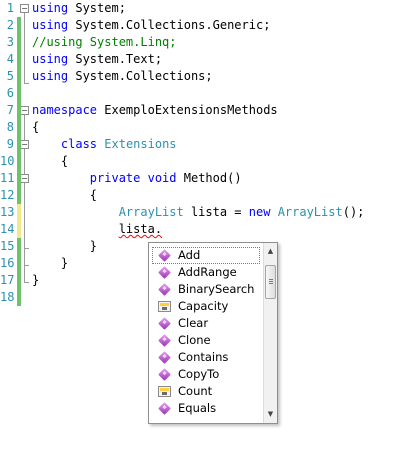 The height and width of the screenshot is (450, 400). What do you see at coordinates (206, 272) in the screenshot?
I see `completion-item: AddRange` at bounding box center [206, 272].